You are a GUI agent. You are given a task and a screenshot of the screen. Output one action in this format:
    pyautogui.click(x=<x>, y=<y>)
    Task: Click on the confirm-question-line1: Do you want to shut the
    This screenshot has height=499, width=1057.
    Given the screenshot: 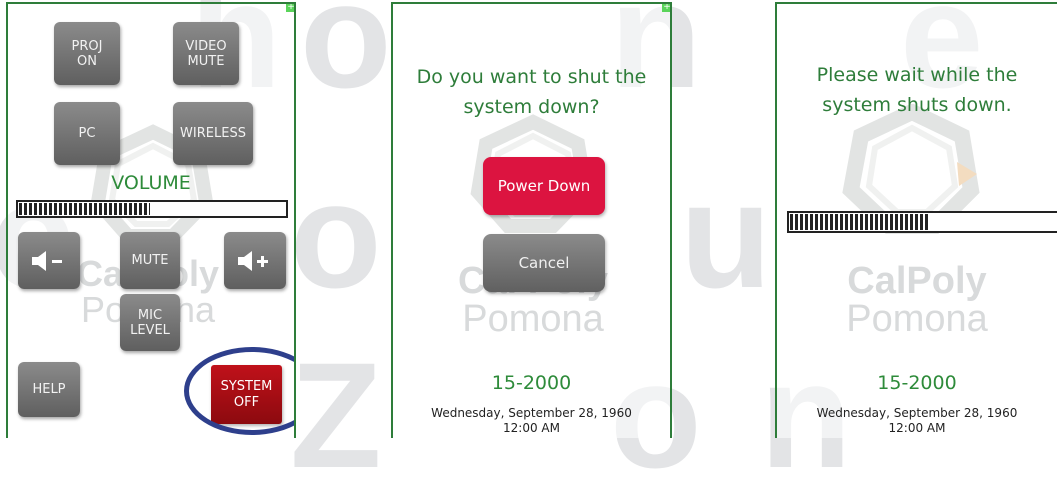 What is the action you would take?
    pyautogui.click(x=531, y=77)
    